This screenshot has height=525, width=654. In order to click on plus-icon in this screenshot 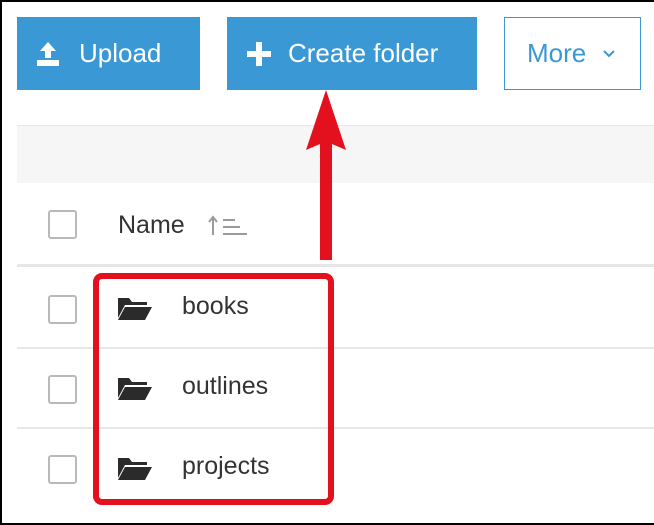, I will do `click(259, 54)`.